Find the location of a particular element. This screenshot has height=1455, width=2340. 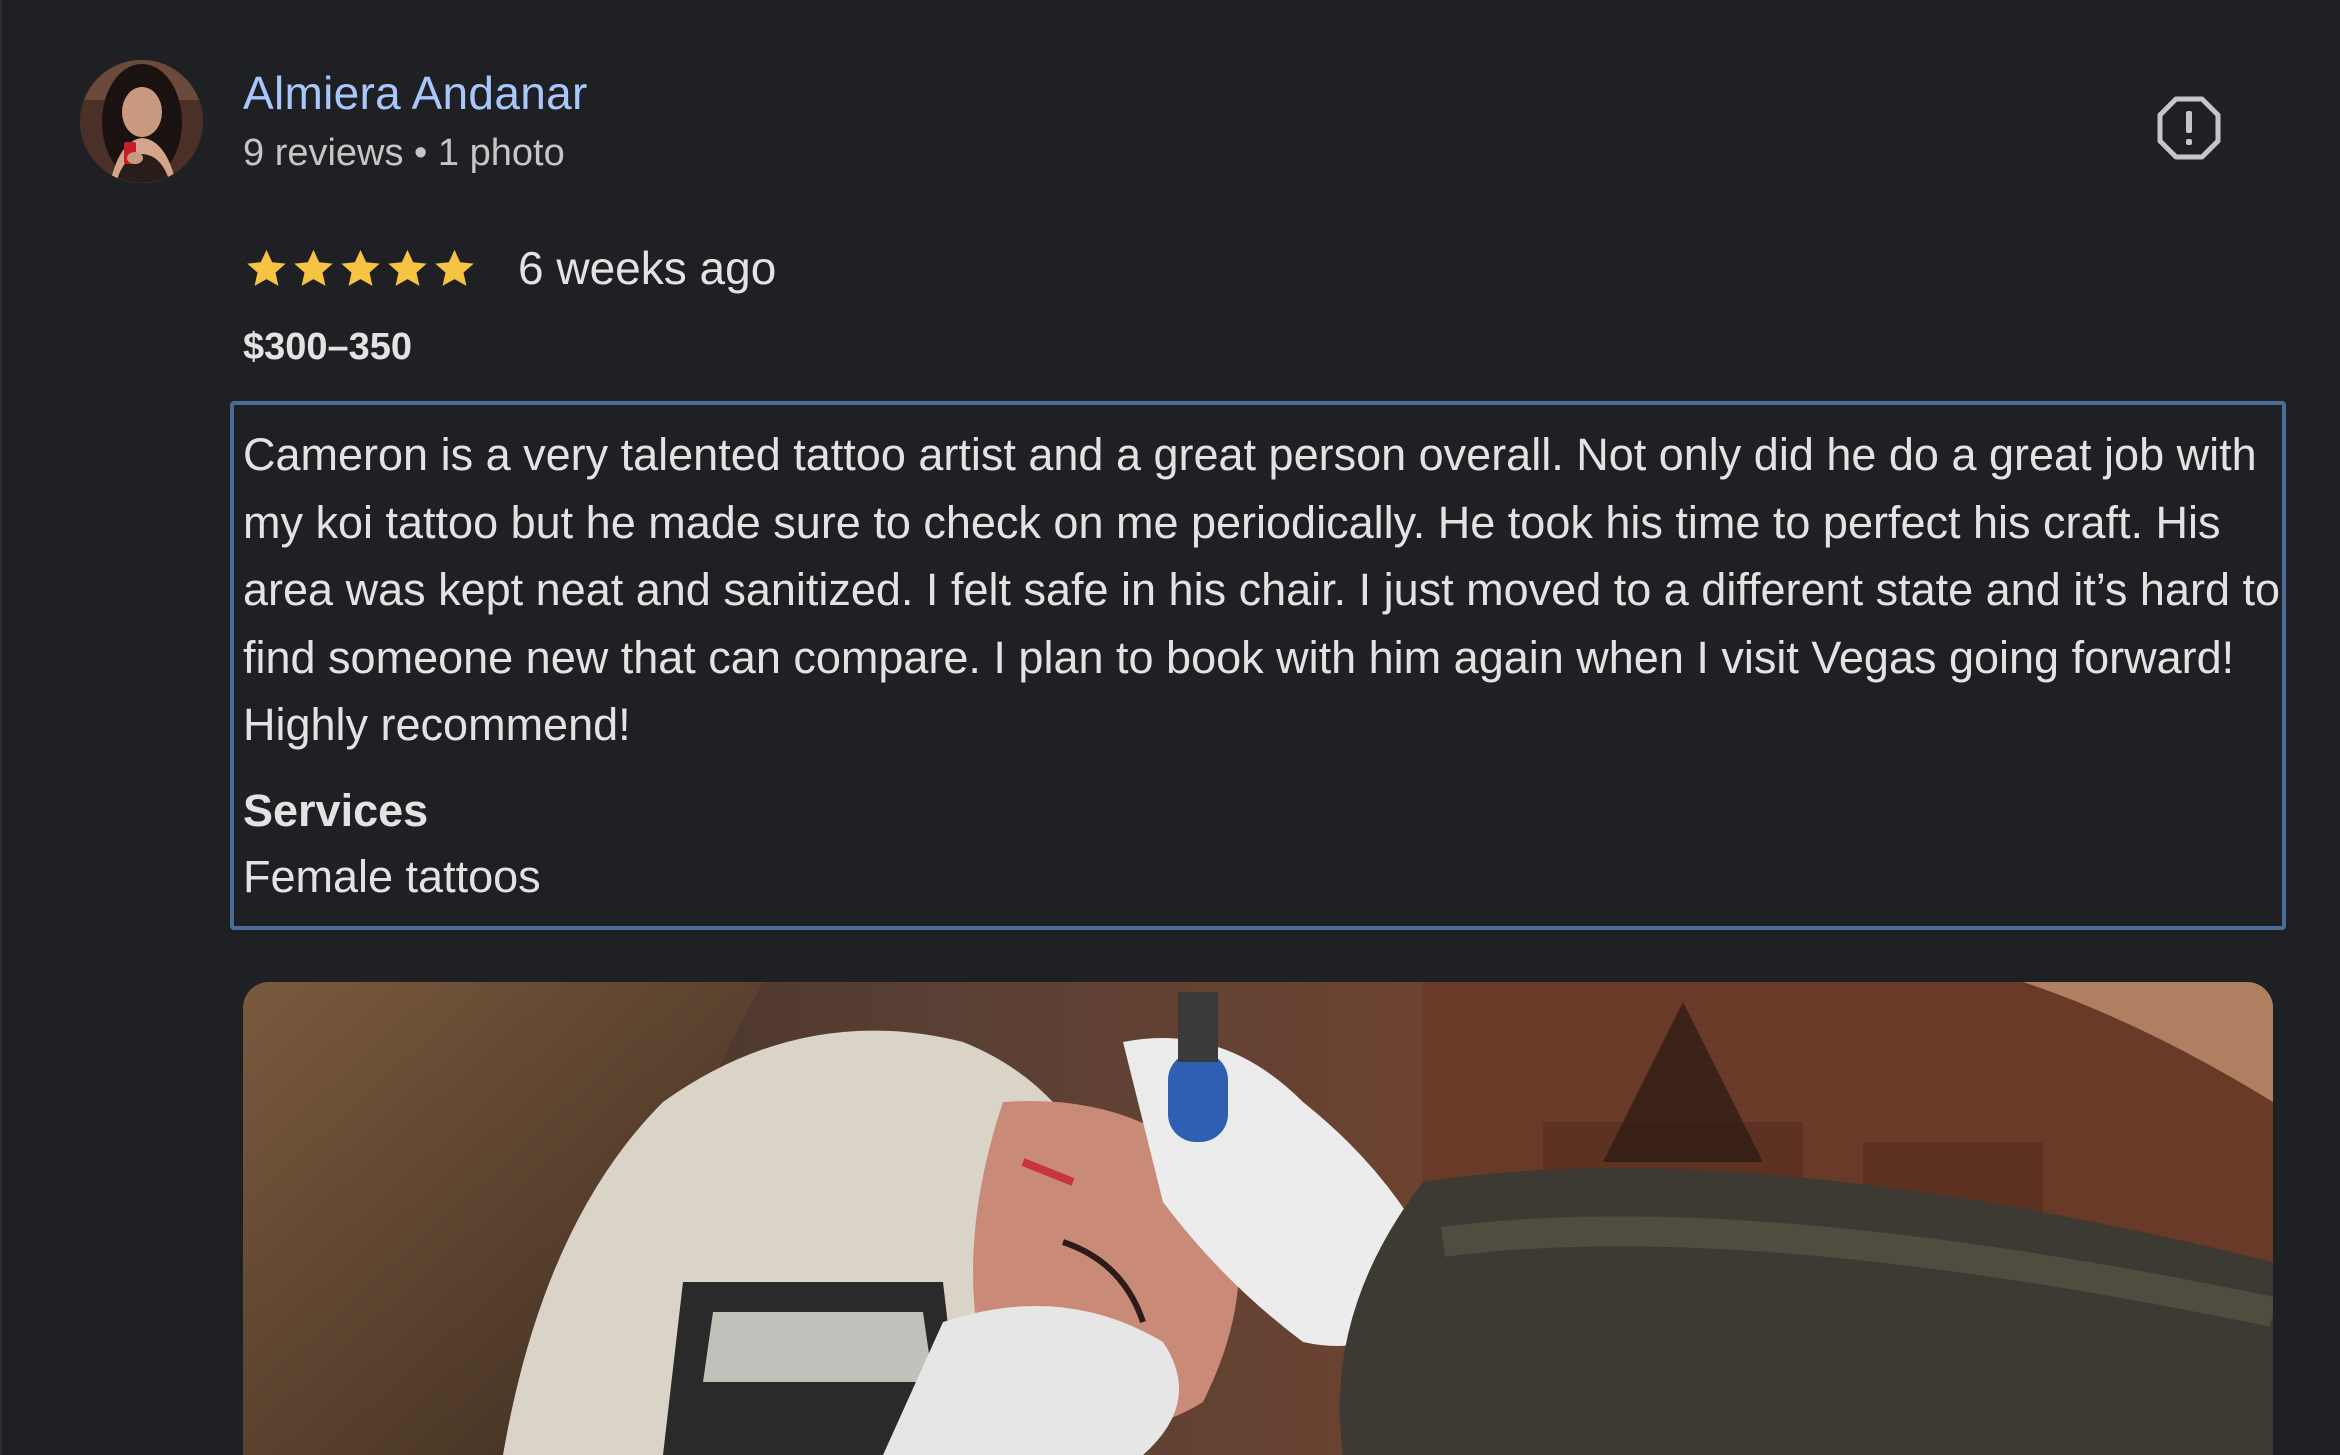

review-date: 6 weeks ago is located at coordinates (647, 268).